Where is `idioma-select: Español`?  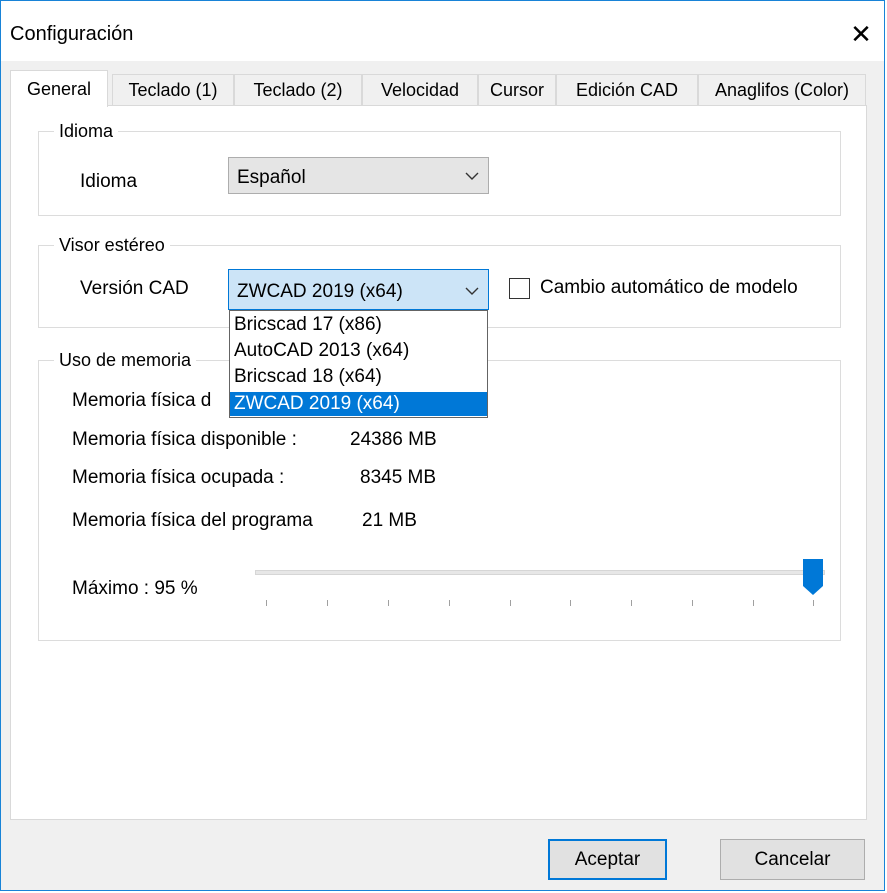 idioma-select: Español is located at coordinates (358, 175).